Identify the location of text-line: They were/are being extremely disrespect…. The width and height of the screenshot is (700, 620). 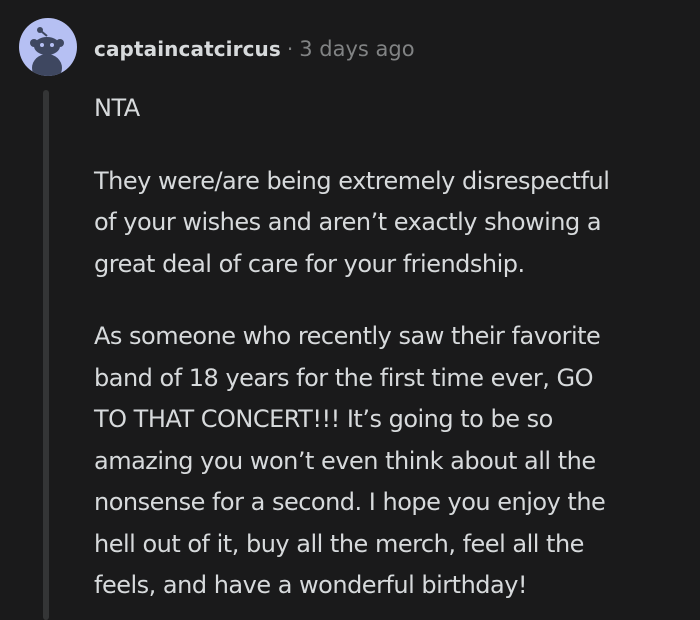
(352, 180).